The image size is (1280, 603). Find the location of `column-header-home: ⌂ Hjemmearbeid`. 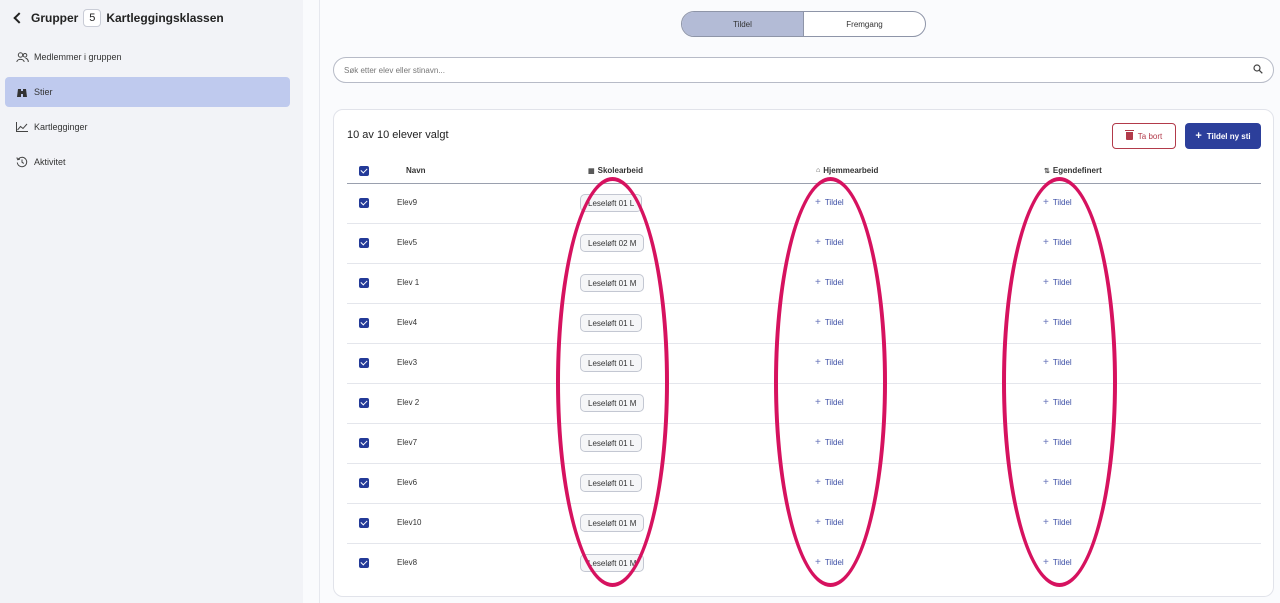

column-header-home: ⌂ Hjemmearbeid is located at coordinates (847, 170).